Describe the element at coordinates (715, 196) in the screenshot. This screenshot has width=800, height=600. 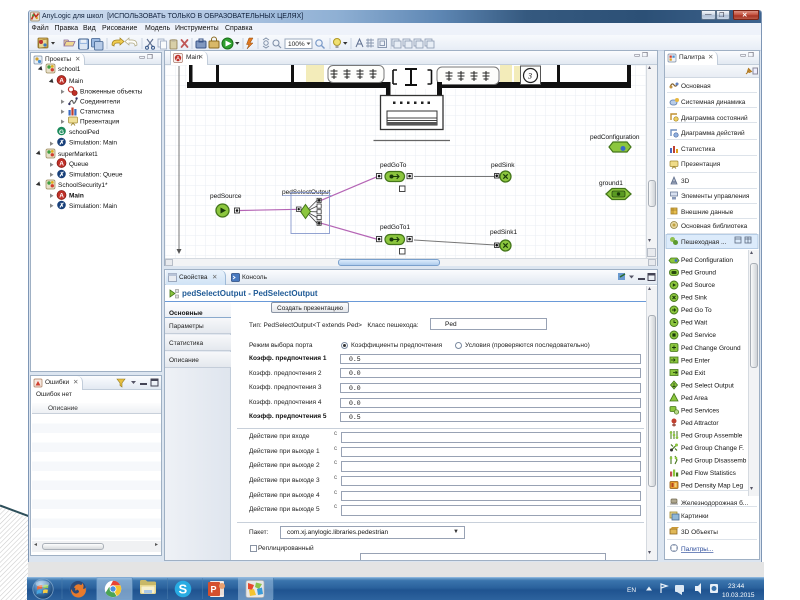
I see `svg-text: Элементы управления` at that location.